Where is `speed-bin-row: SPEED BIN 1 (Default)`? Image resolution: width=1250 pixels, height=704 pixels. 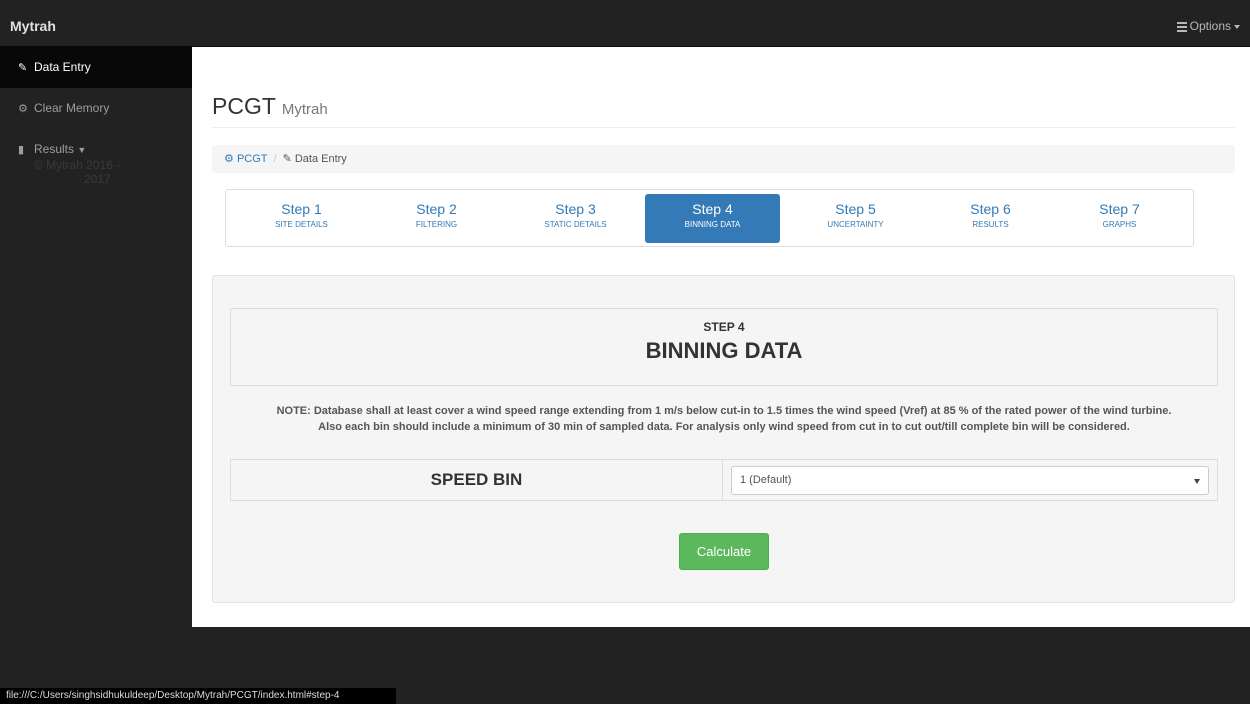
speed-bin-row: SPEED BIN 1 (Default) is located at coordinates (724, 480).